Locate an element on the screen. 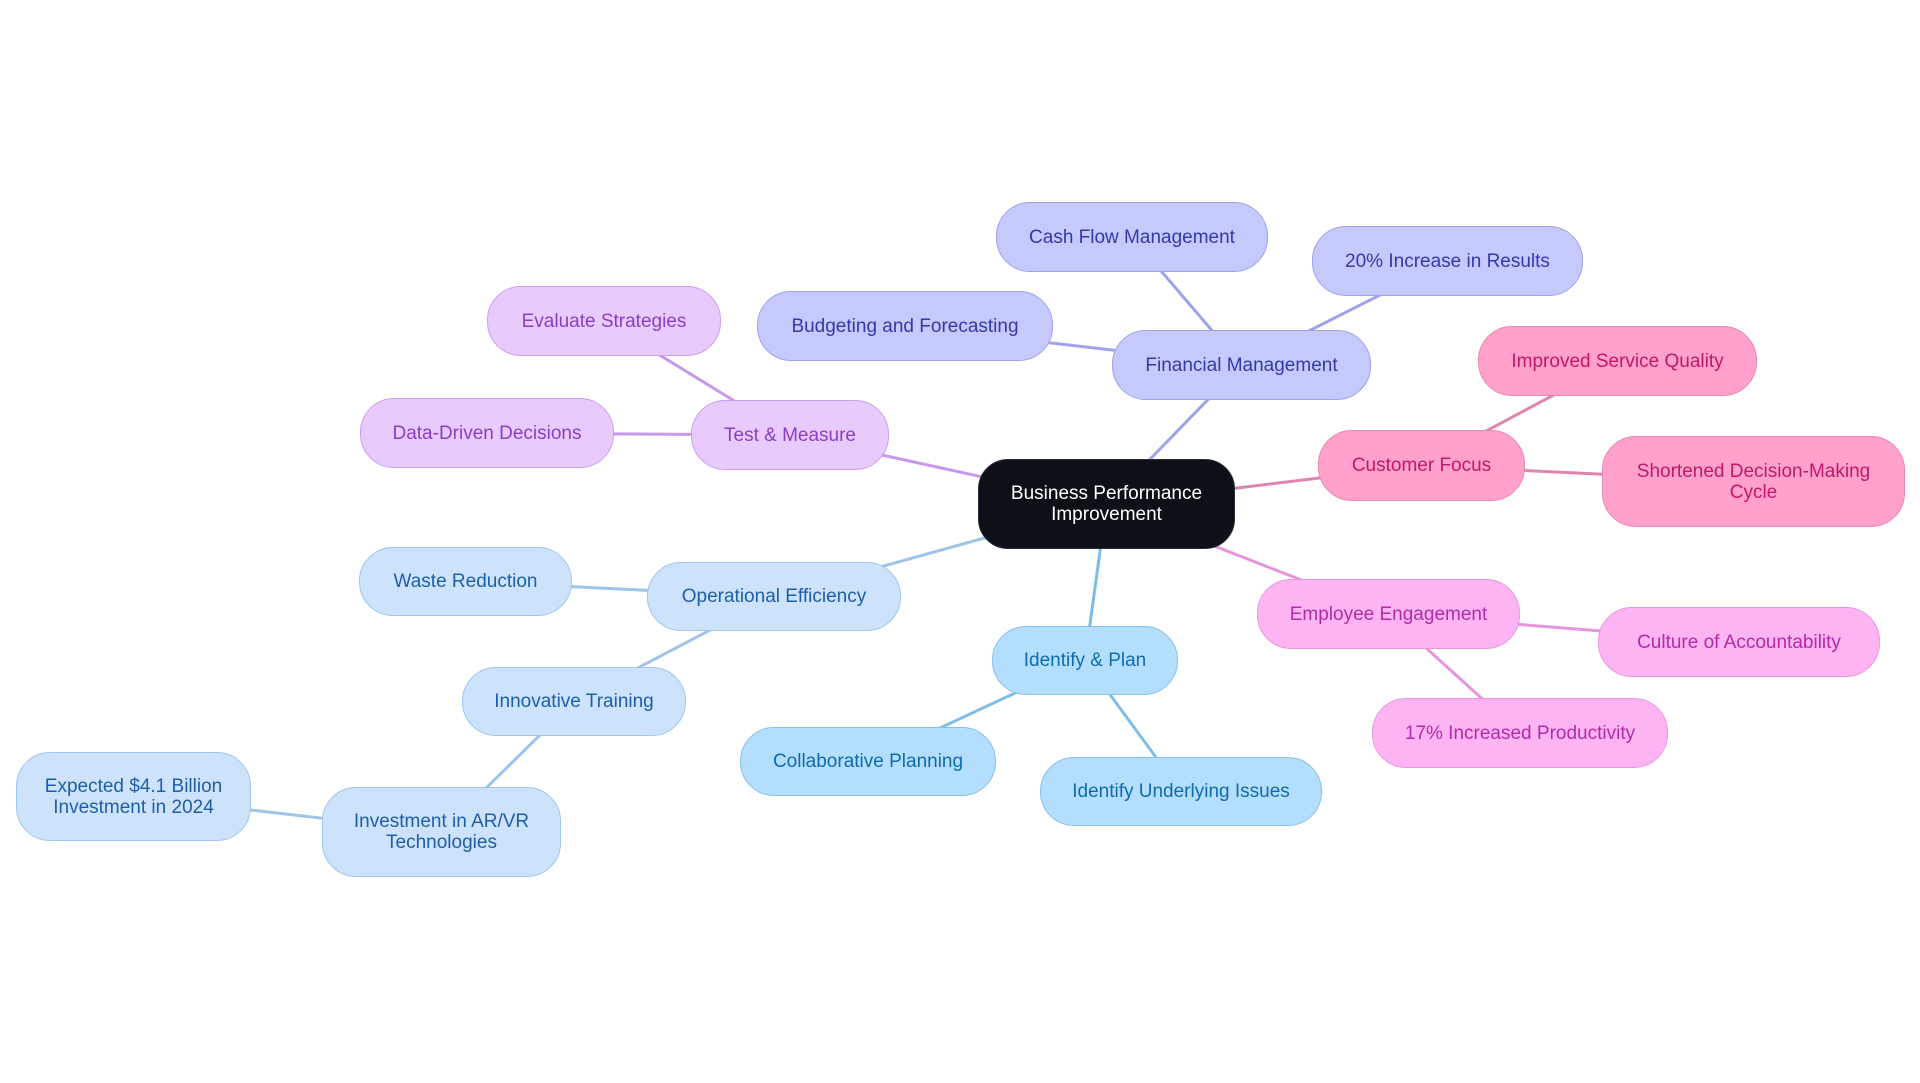 The image size is (1920, 1083). node-label: Operational Efficiency is located at coordinates (774, 596).